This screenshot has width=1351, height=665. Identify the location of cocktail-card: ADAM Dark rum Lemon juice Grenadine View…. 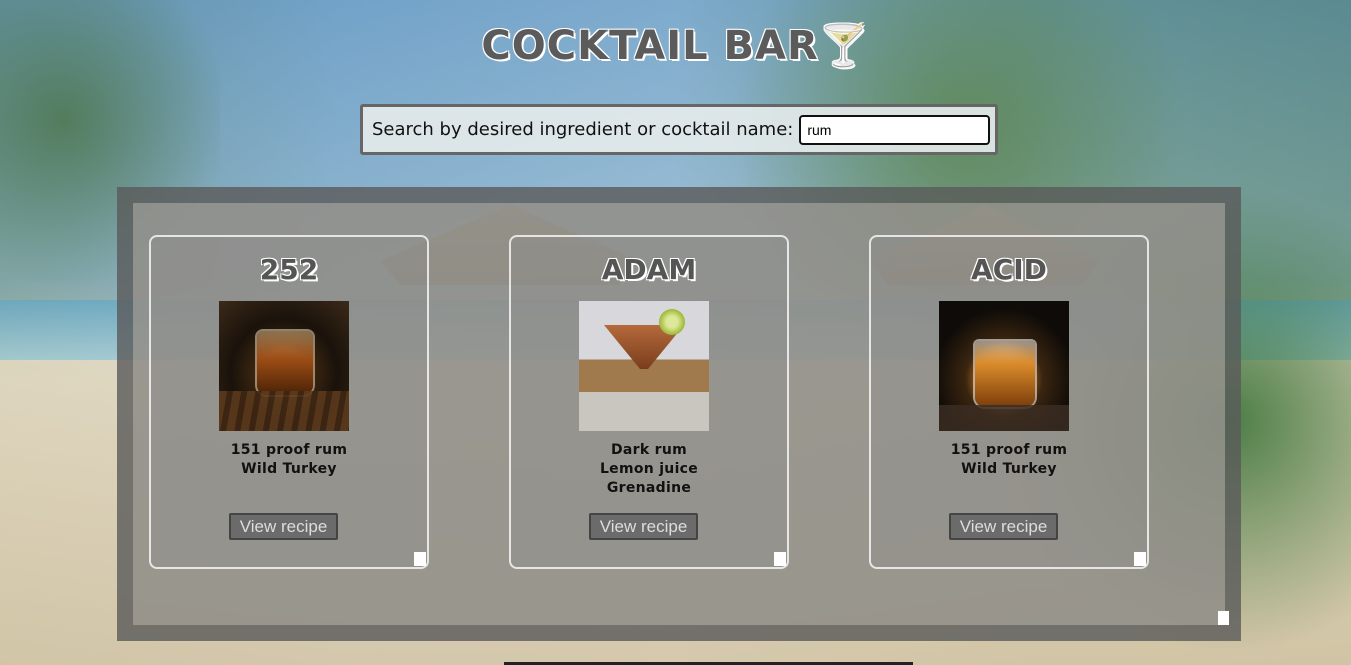
(649, 402).